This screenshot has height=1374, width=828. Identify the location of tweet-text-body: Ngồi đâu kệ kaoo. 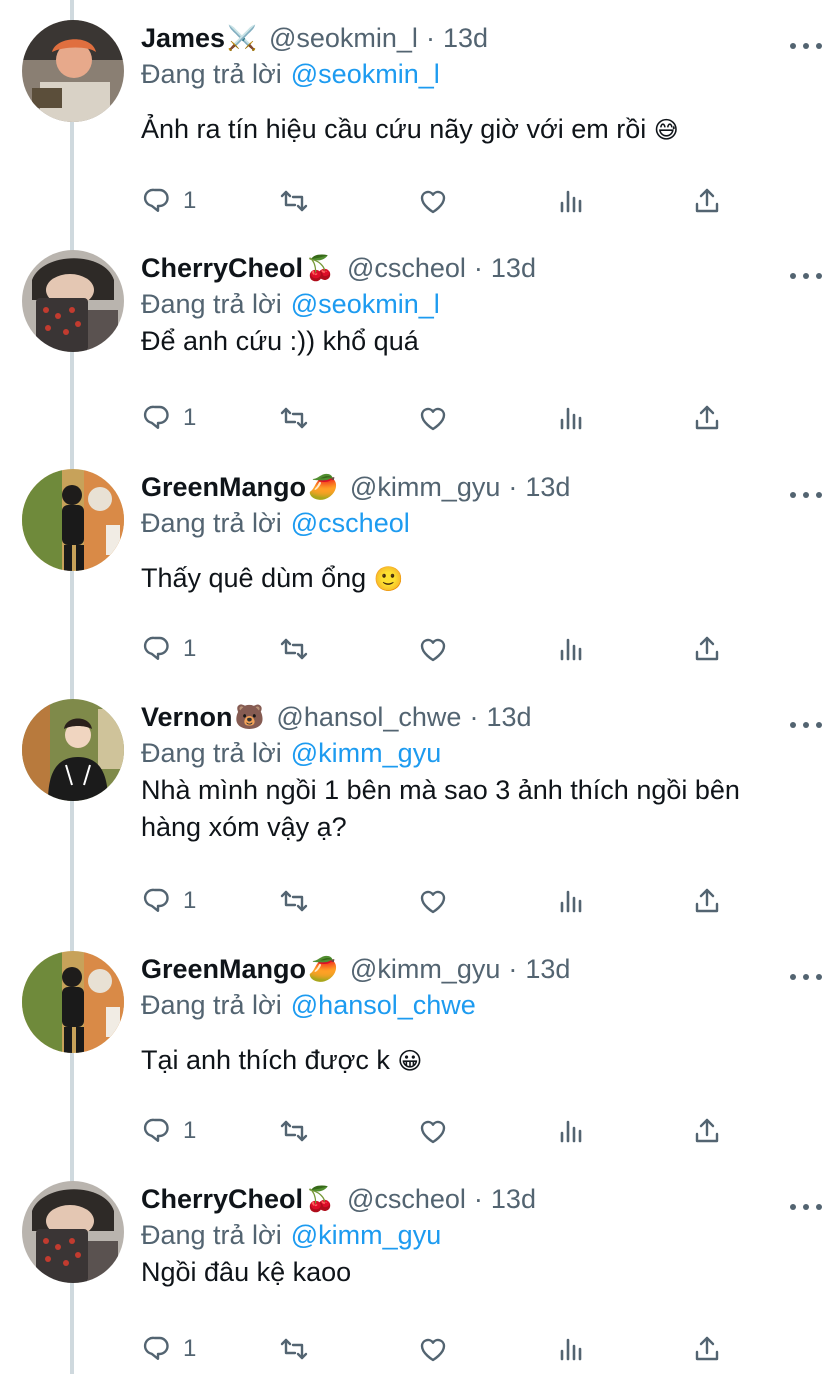
(246, 1272).